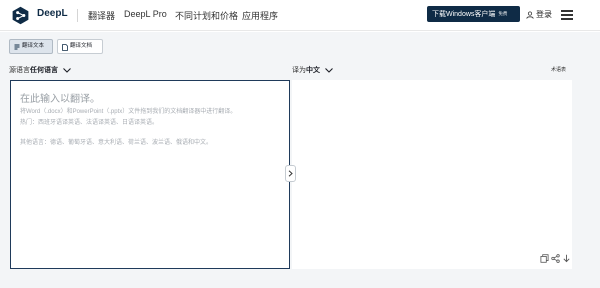  I want to click on text-icon, so click(17, 46).